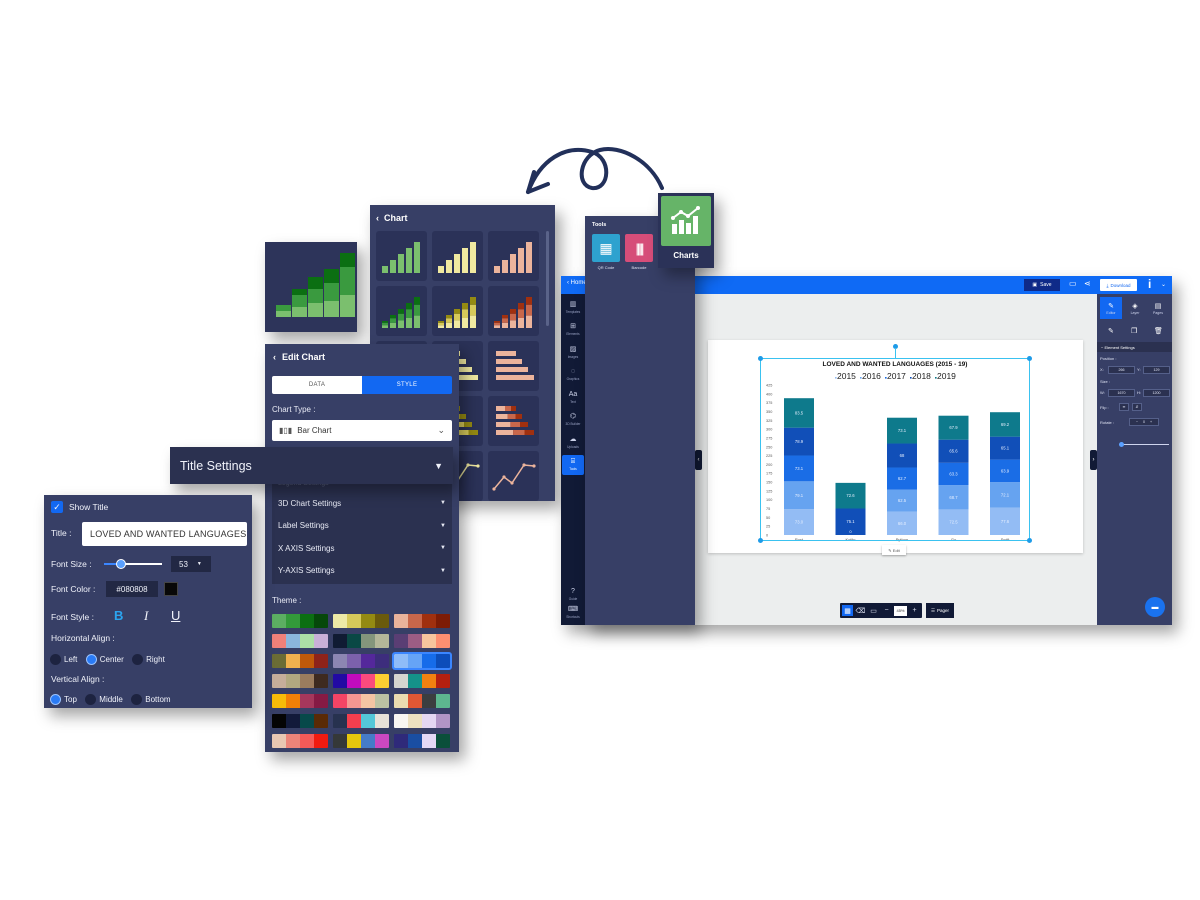  What do you see at coordinates (299, 357) in the screenshot?
I see `edit-chart-header: ‹ Edit Chart` at bounding box center [299, 357].